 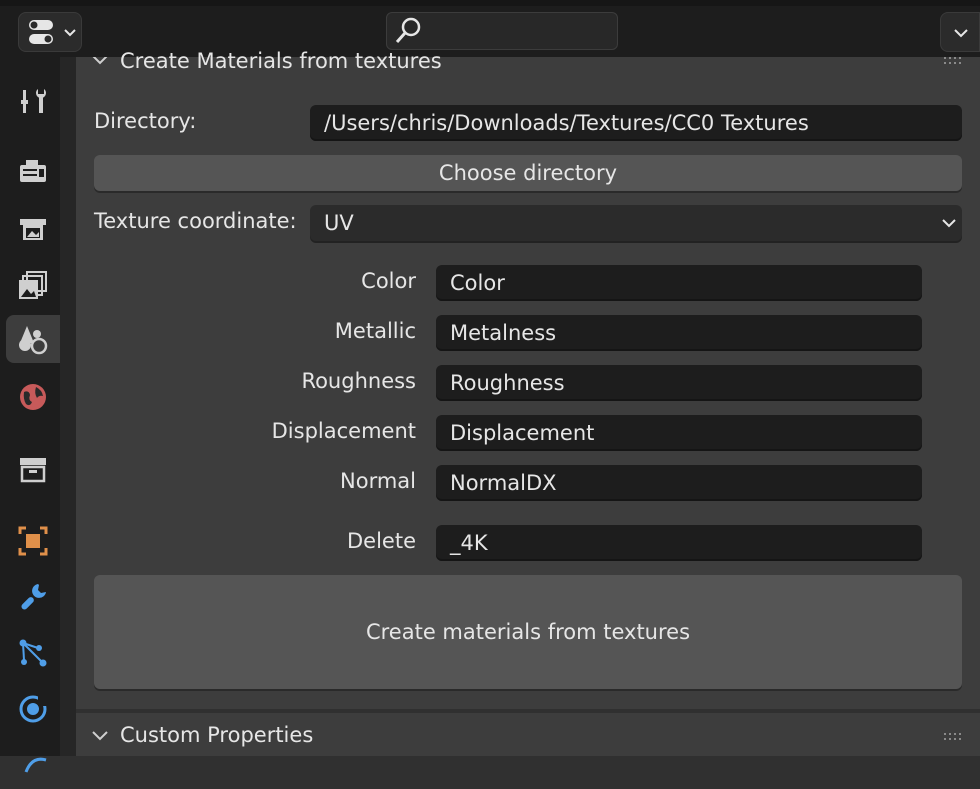 What do you see at coordinates (528, 734) in the screenshot?
I see `custom-properties-panel: Custom Properties` at bounding box center [528, 734].